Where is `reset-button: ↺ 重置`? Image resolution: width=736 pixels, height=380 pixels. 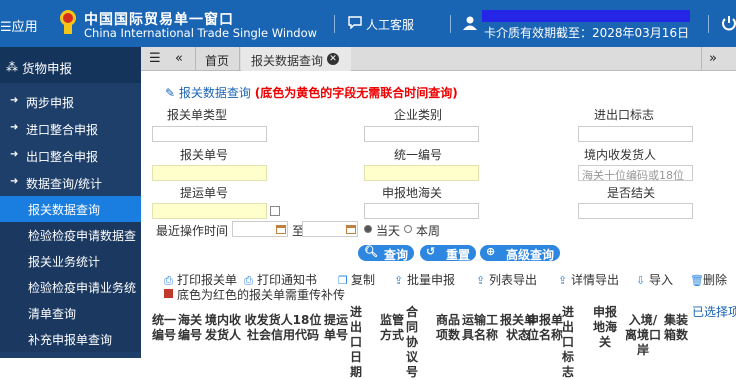 reset-button: ↺ 重置 is located at coordinates (448, 253).